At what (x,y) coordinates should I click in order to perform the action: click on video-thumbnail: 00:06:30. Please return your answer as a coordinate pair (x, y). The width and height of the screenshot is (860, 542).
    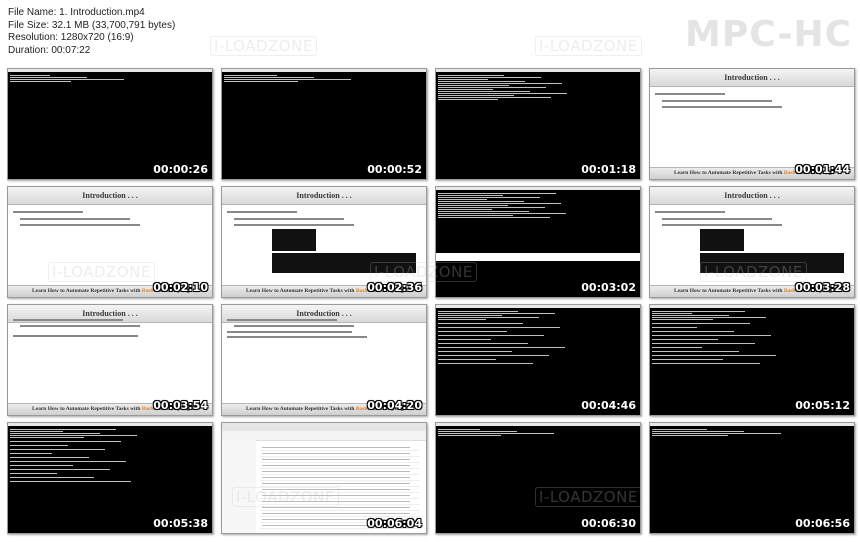
    Looking at the image, I should click on (538, 478).